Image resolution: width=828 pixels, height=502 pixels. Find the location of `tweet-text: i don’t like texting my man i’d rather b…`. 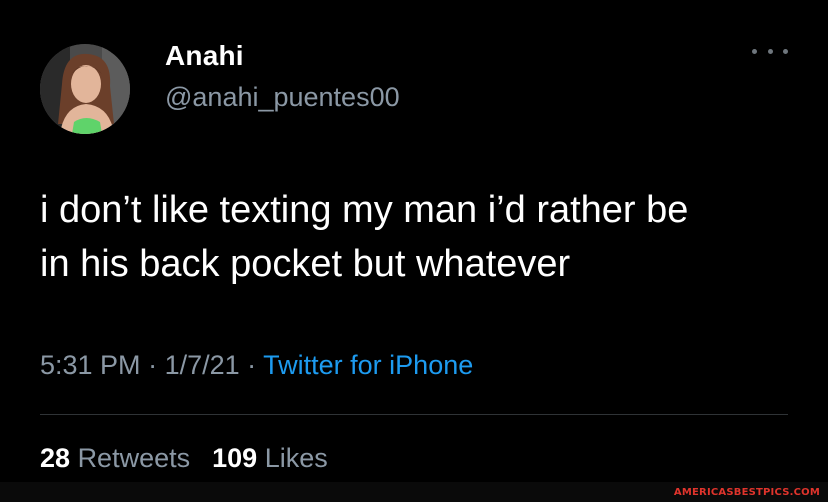

tweet-text: i don’t like texting my man i’d rather b… is located at coordinates (364, 237).